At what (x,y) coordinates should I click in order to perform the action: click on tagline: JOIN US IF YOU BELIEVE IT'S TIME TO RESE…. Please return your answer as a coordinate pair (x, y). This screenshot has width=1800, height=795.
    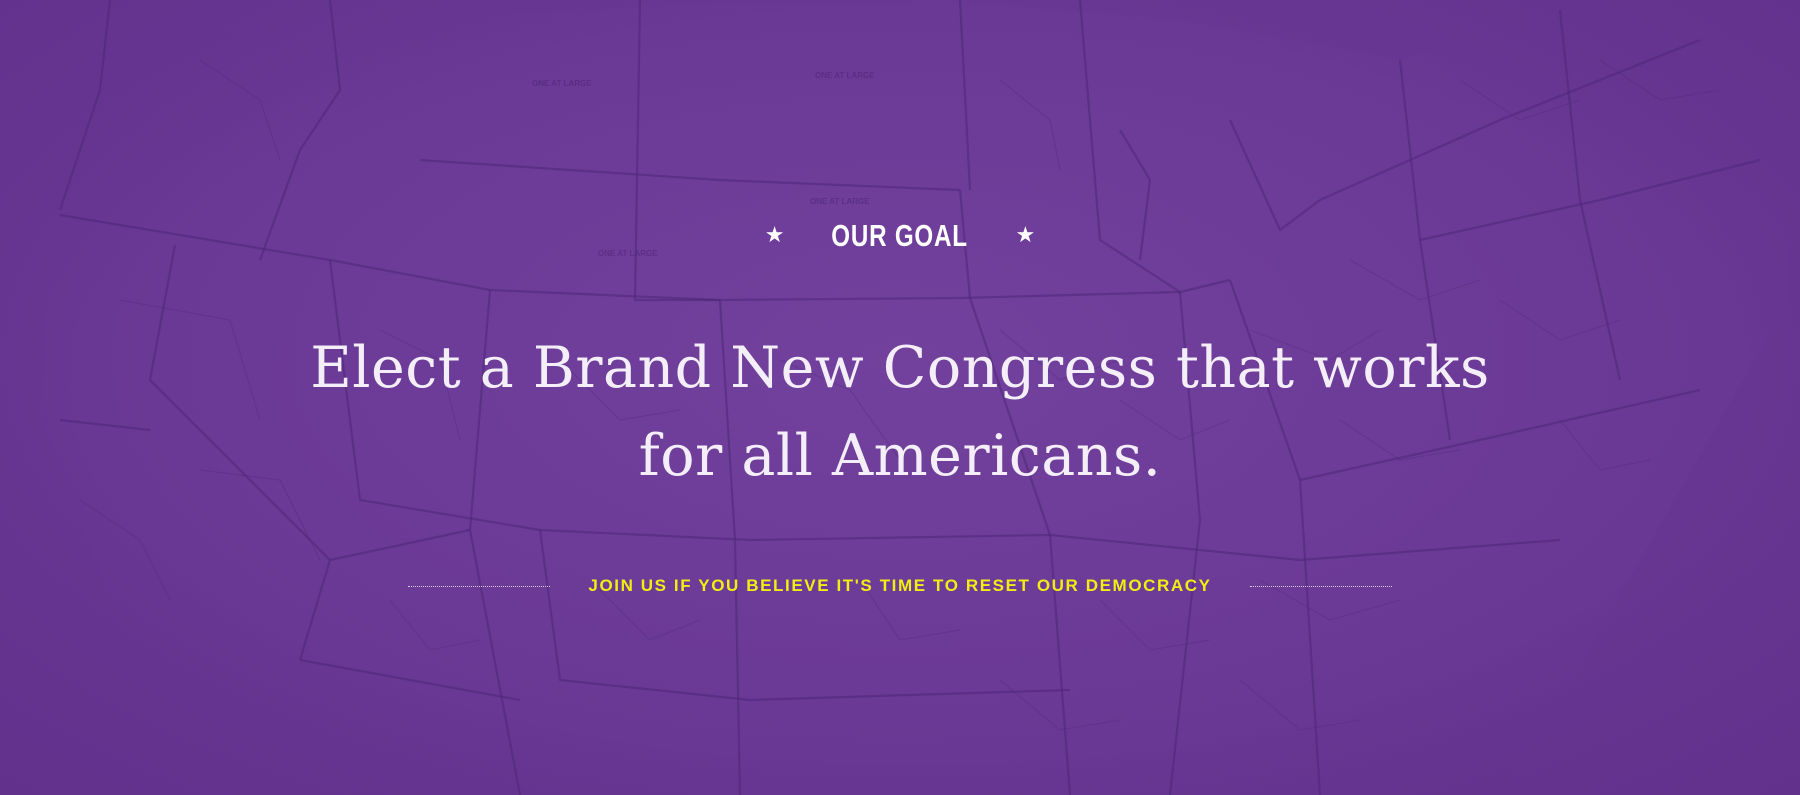
    Looking at the image, I should click on (900, 585).